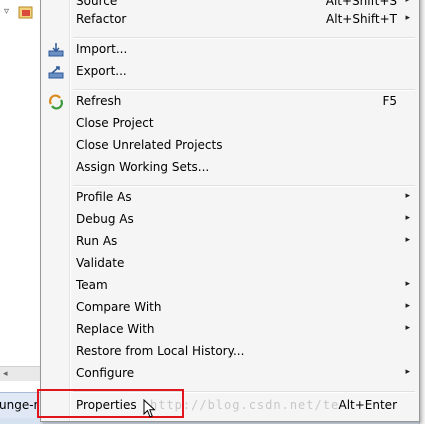 The image size is (425, 424). Describe the element at coordinates (229, 220) in the screenshot. I see `menu-item-debug-as: Debug As ▸` at that location.